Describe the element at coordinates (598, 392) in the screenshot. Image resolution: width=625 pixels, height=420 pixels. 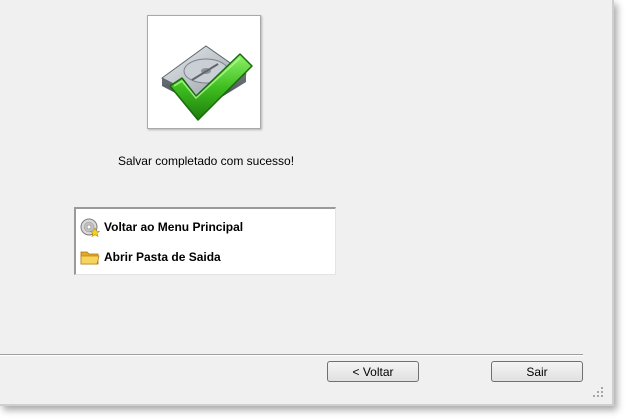
I see `resize-grip-icon` at that location.